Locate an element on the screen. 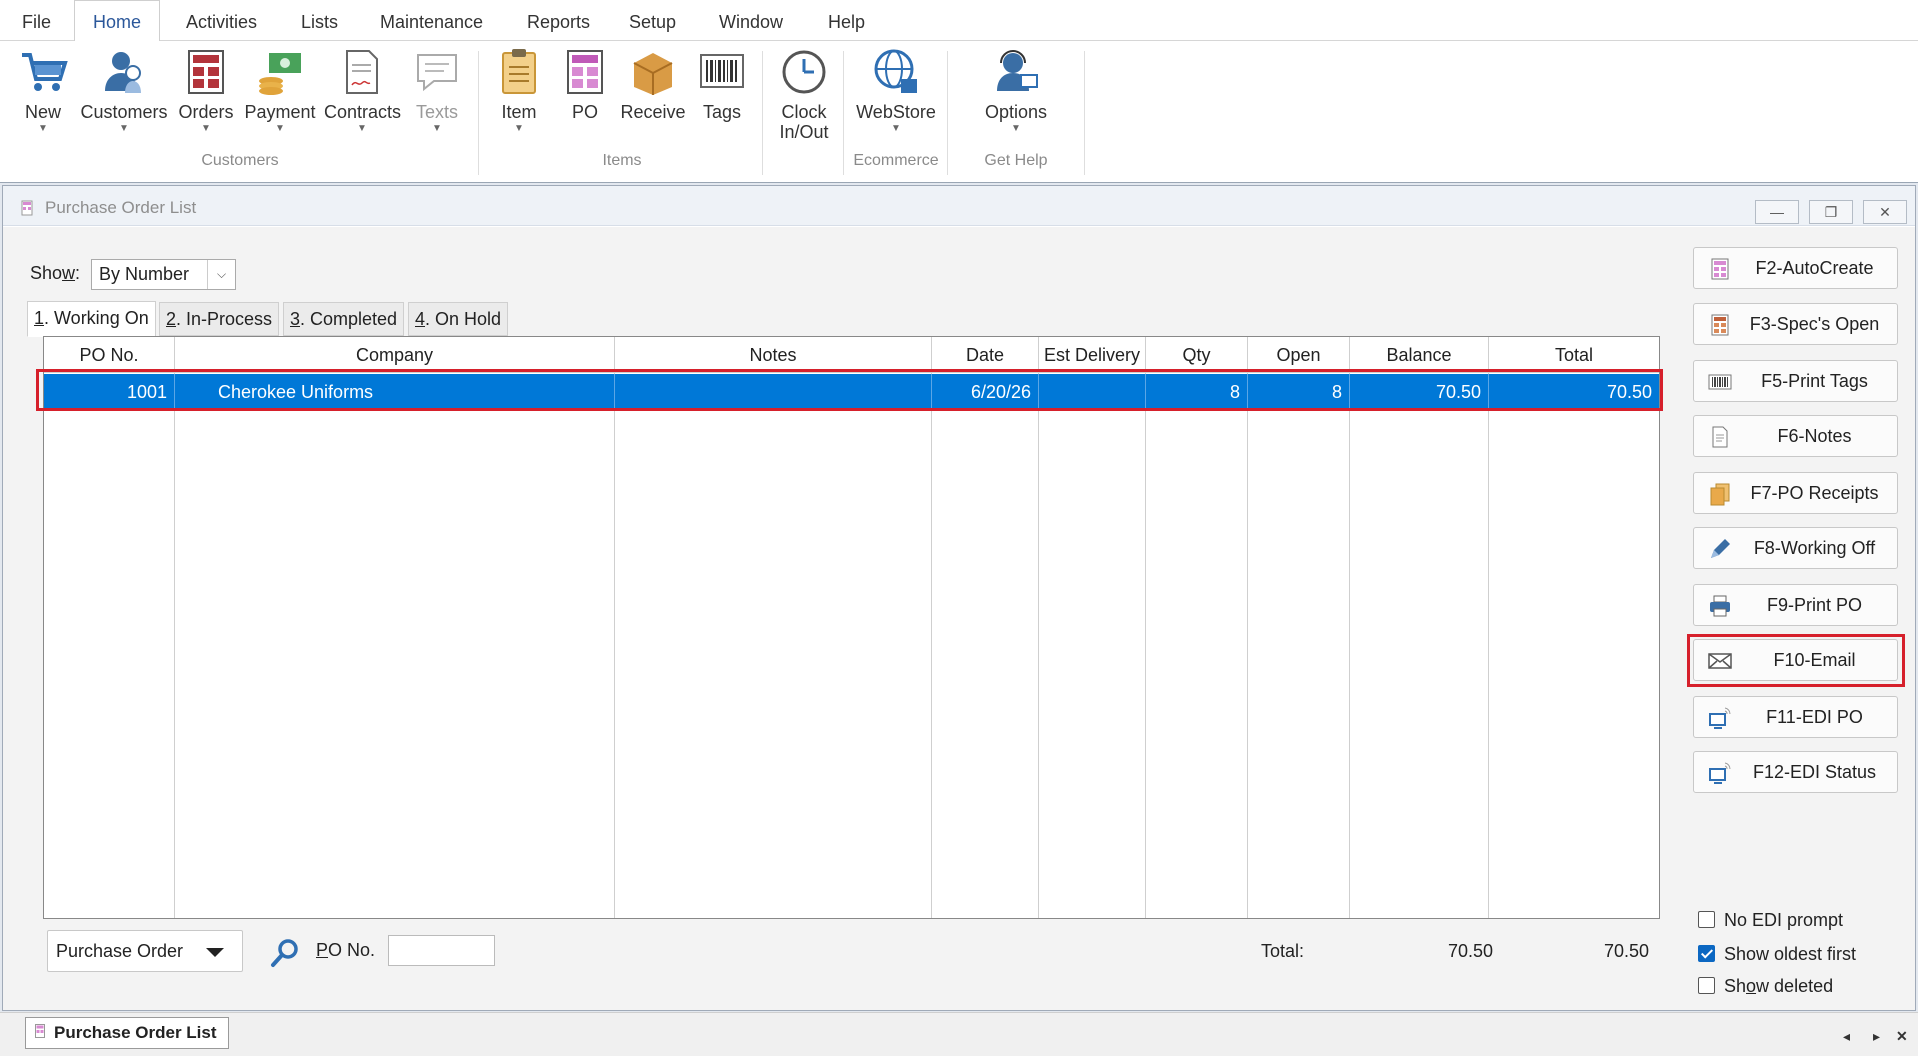 The width and height of the screenshot is (1918, 1056). receive-button: Receive is located at coordinates (653, 85).